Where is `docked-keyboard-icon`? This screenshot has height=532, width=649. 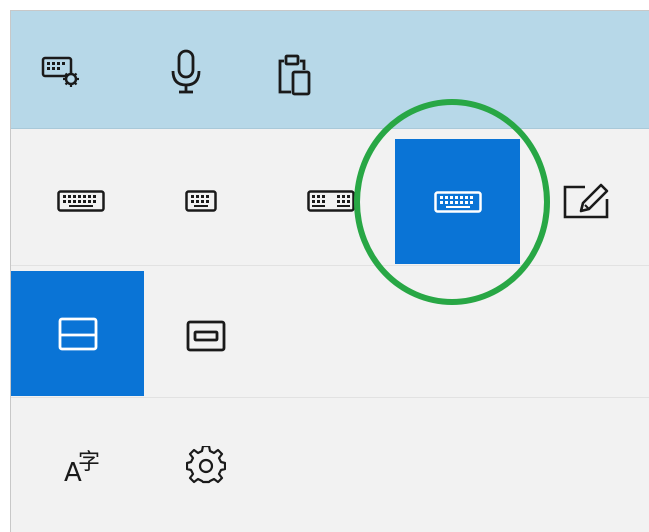
docked-keyboard-icon is located at coordinates (77, 333).